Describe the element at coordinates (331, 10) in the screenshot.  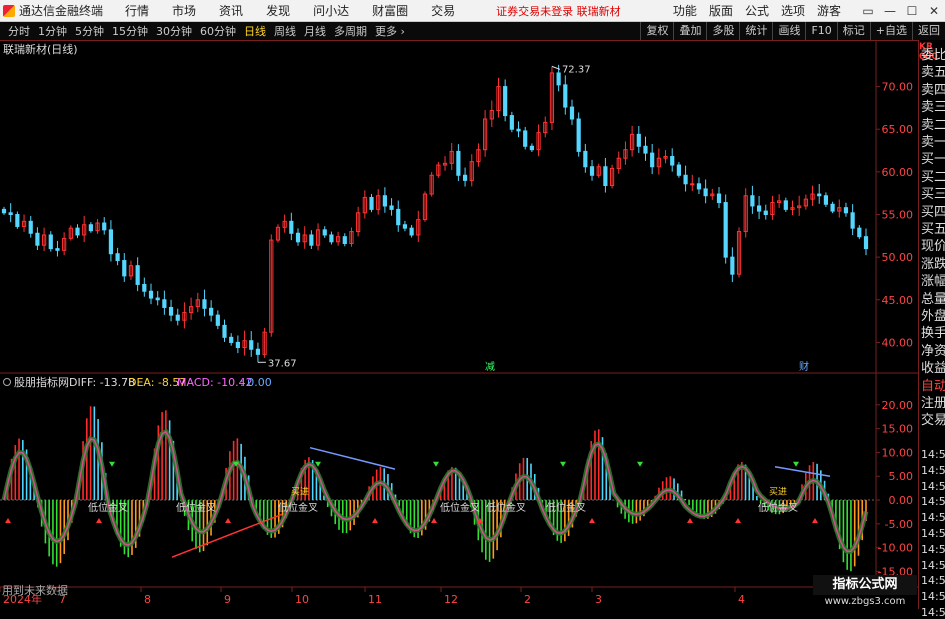
I see `menu-item-ask: 问小达` at that location.